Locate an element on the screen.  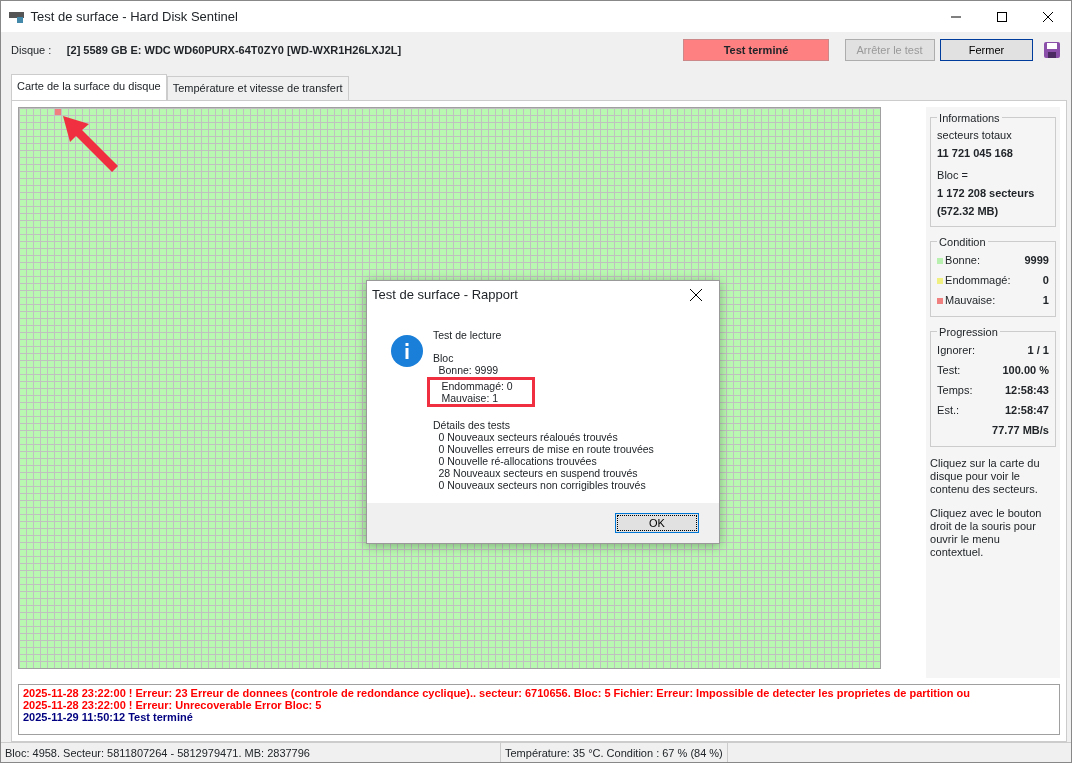
info-text: secteurs totaux is located at coordinates (975, 135).